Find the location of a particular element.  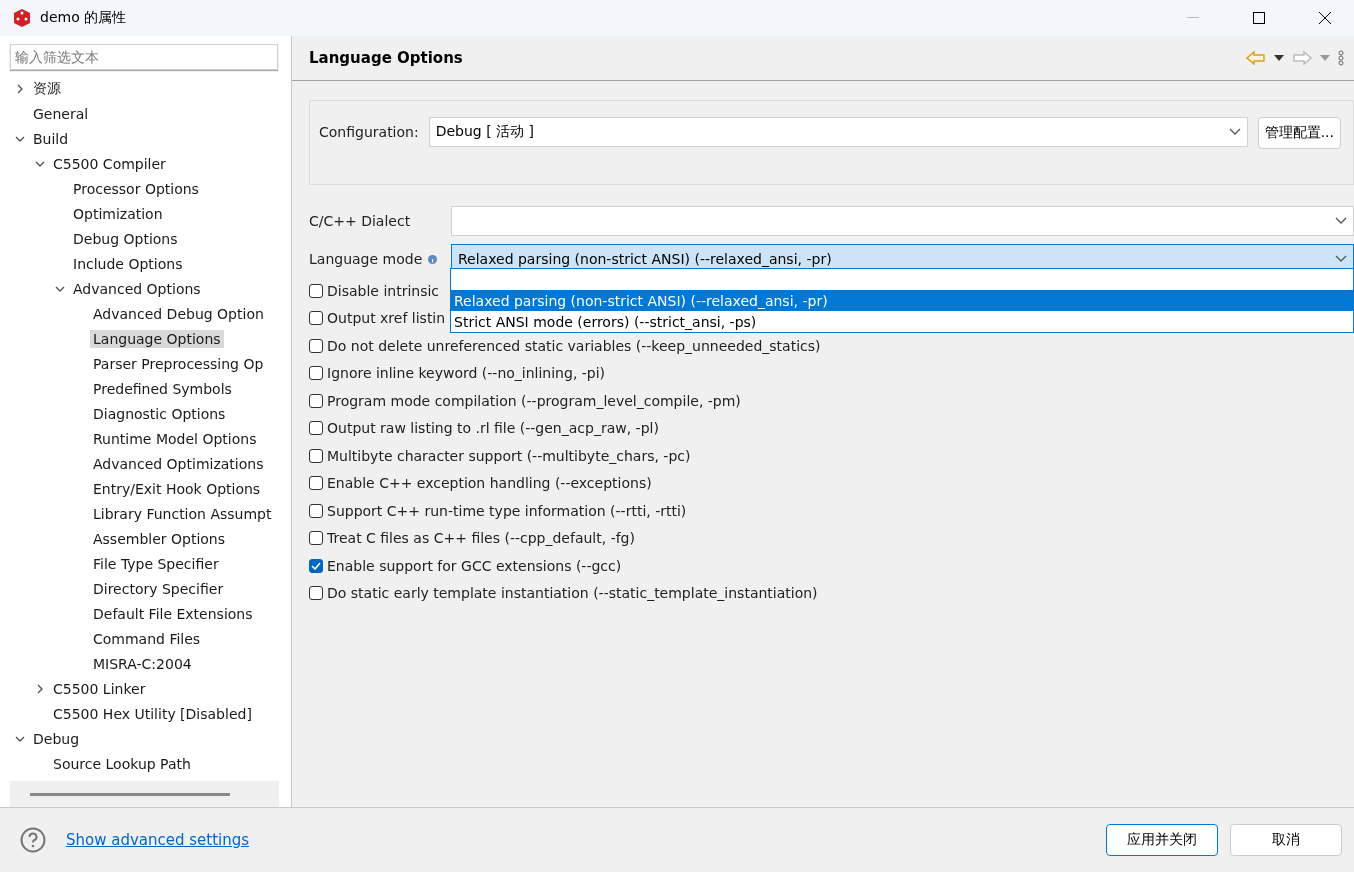

tree-item: C5500 Hex Utility [Disabled] is located at coordinates (152, 713).